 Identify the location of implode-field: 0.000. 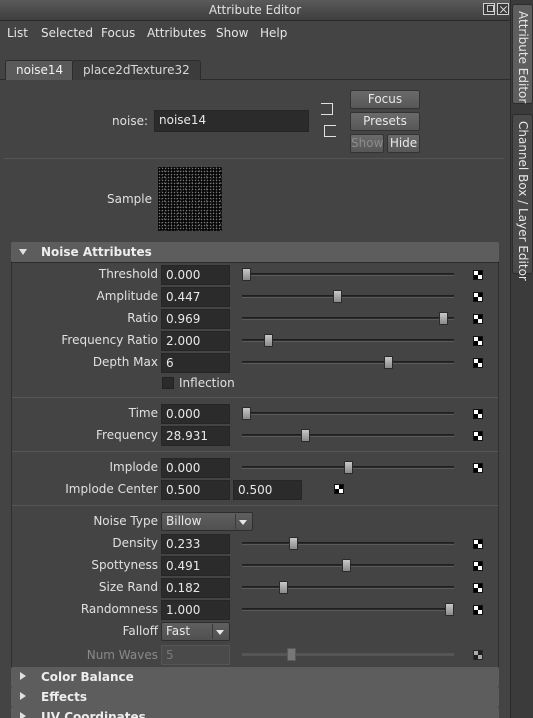
(195, 468).